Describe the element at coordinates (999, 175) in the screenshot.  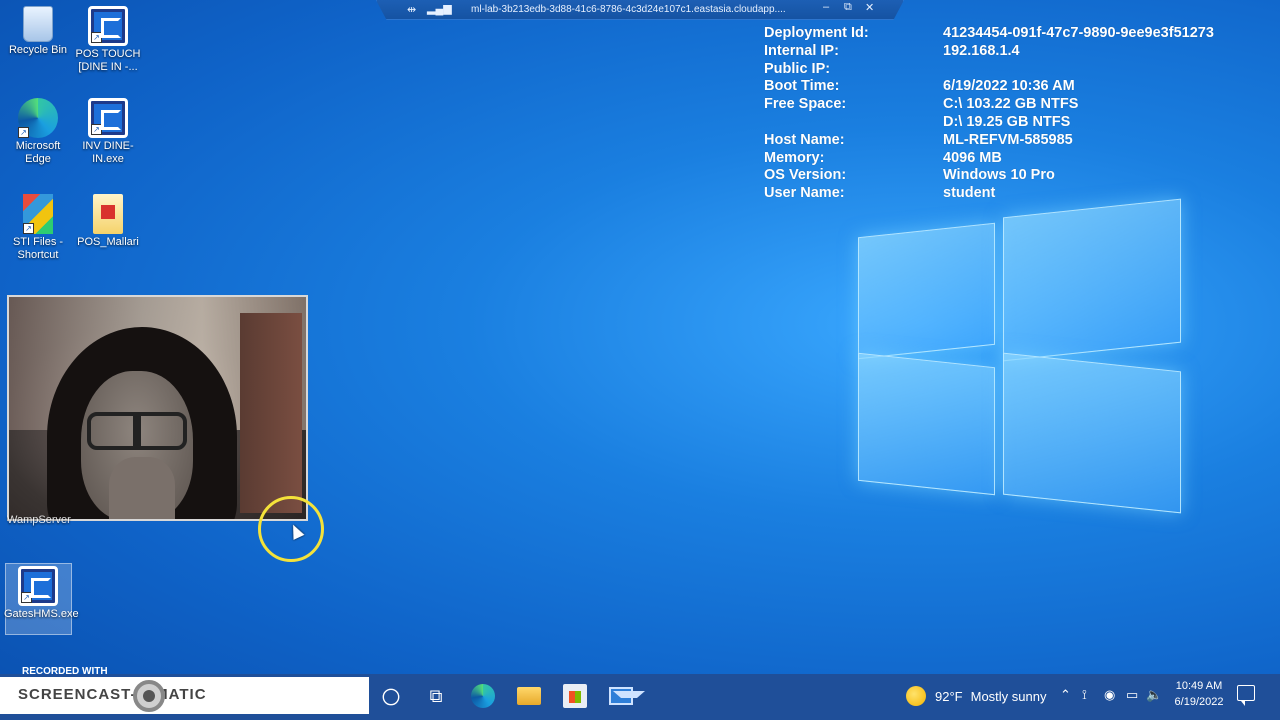
I see `info-value: Windows 10 Pro` at that location.